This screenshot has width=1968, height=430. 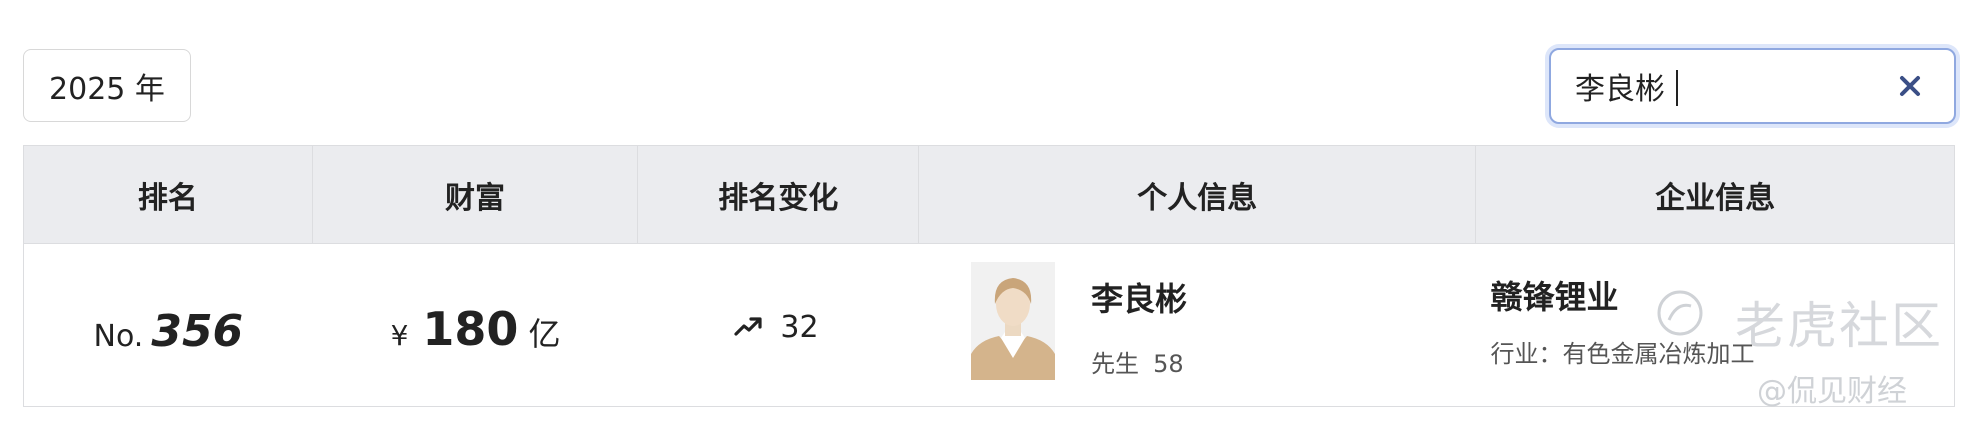 I want to click on header-personal-info: 个人信息, so click(x=1198, y=194).